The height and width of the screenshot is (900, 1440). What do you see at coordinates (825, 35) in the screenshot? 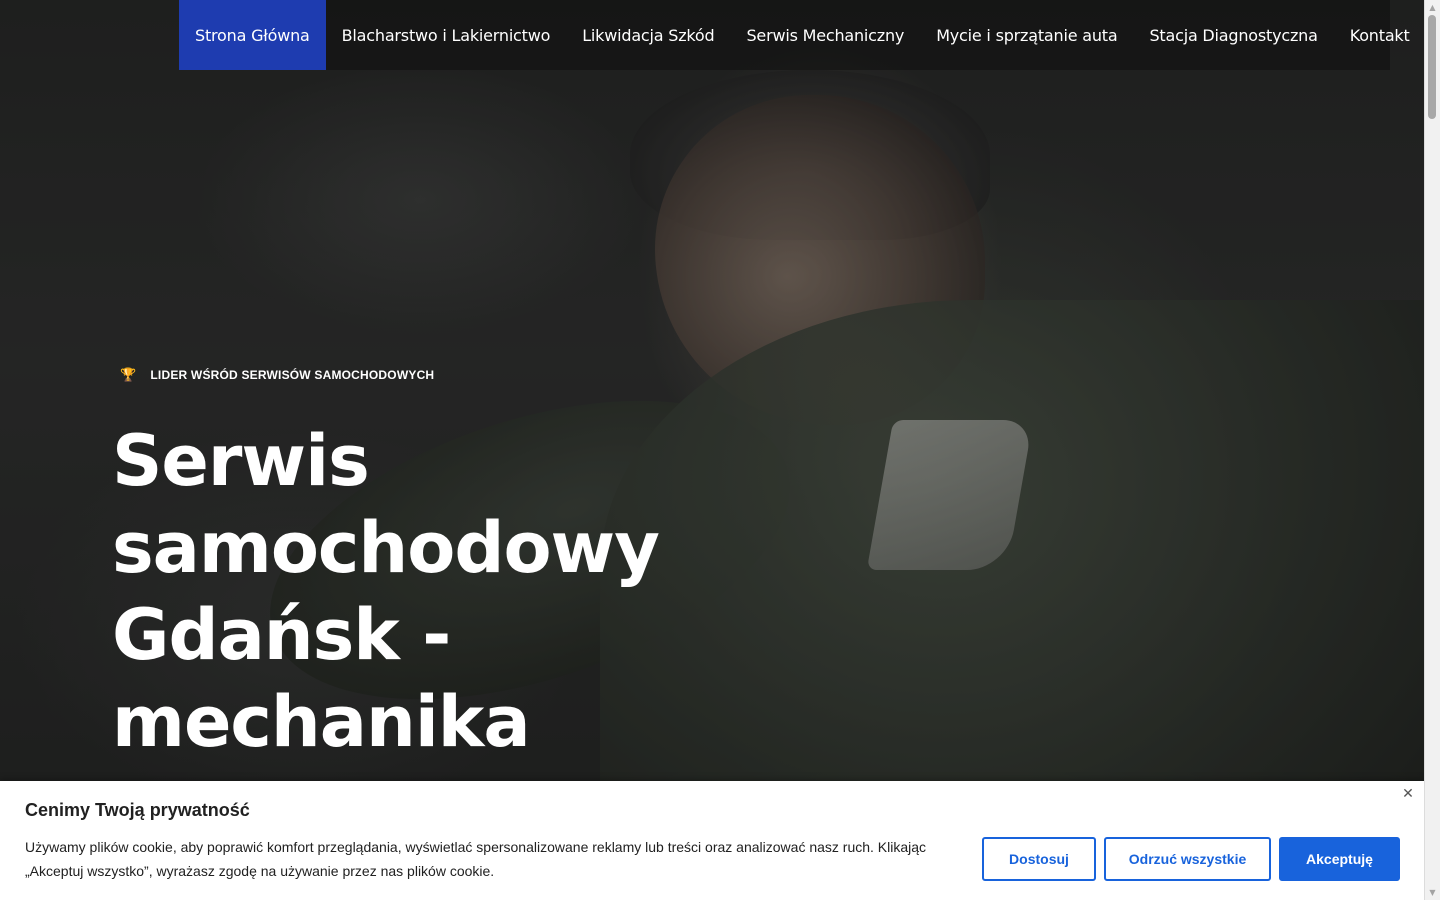
I see `nav-item-mechanical: Serwis Mechaniczny` at bounding box center [825, 35].